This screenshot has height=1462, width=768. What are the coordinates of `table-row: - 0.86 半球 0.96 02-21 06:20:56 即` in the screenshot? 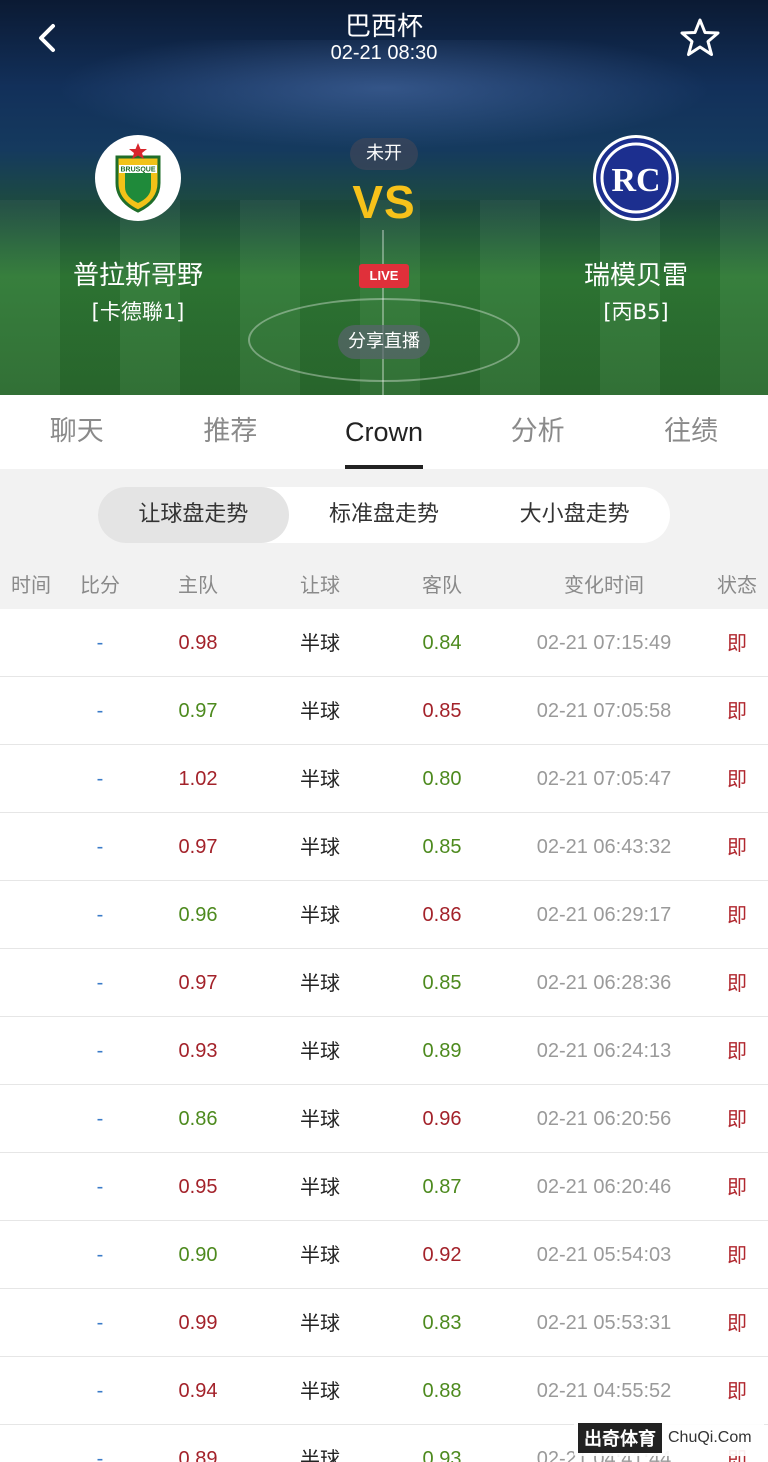 It's located at (384, 1119).